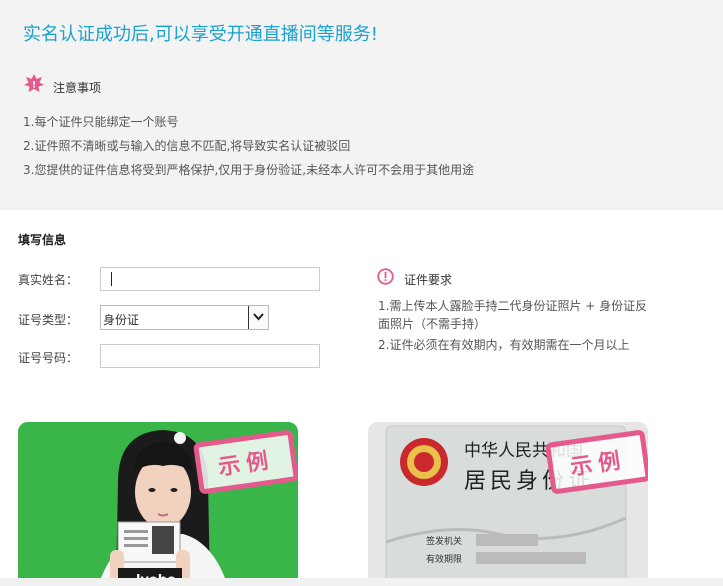  What do you see at coordinates (428, 280) in the screenshot?
I see `requirements-title: 证件要求` at bounding box center [428, 280].